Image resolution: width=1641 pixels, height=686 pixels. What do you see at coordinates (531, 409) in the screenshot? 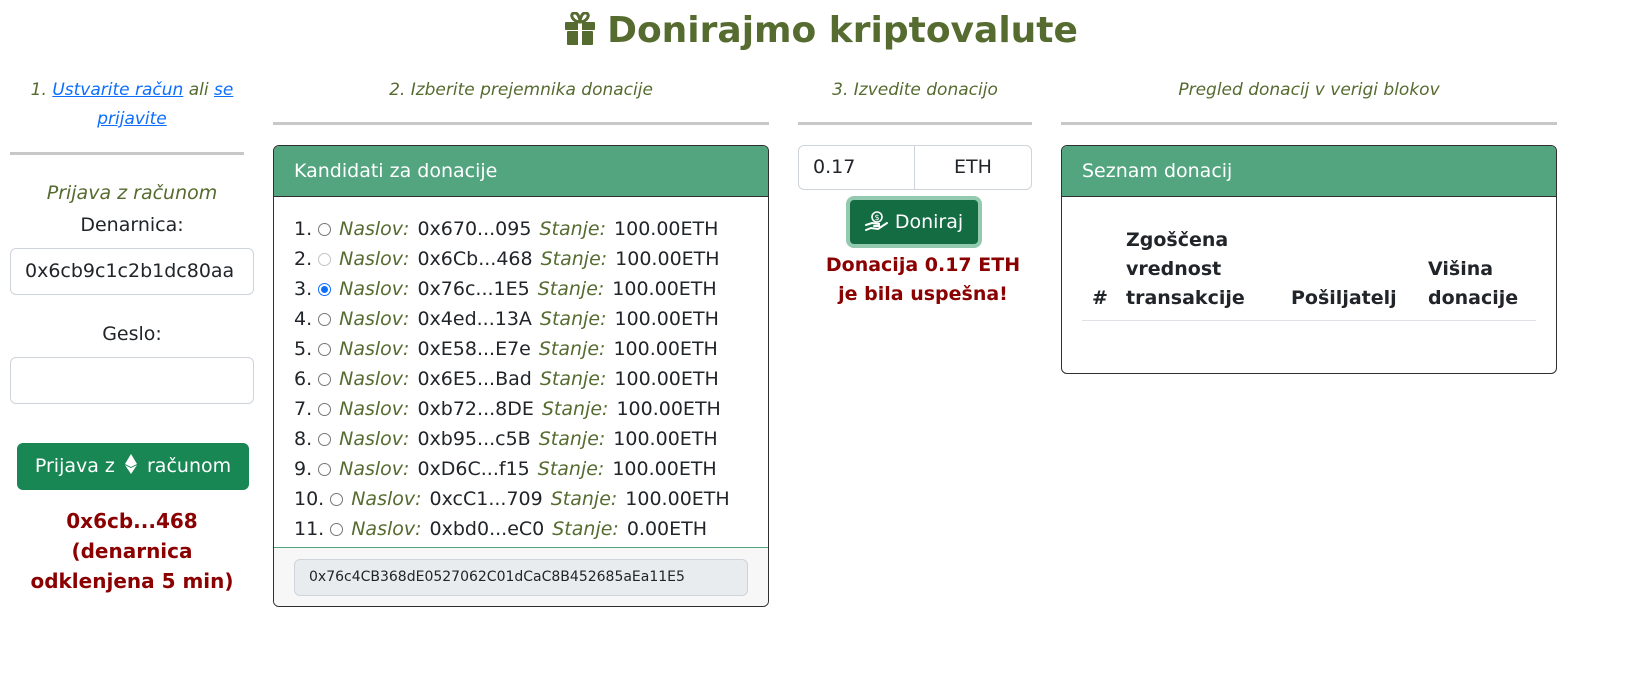
I see `candidate-row: 7. Naslov: 0xb72...8DE Stanje: 100.00ETH` at bounding box center [531, 409].